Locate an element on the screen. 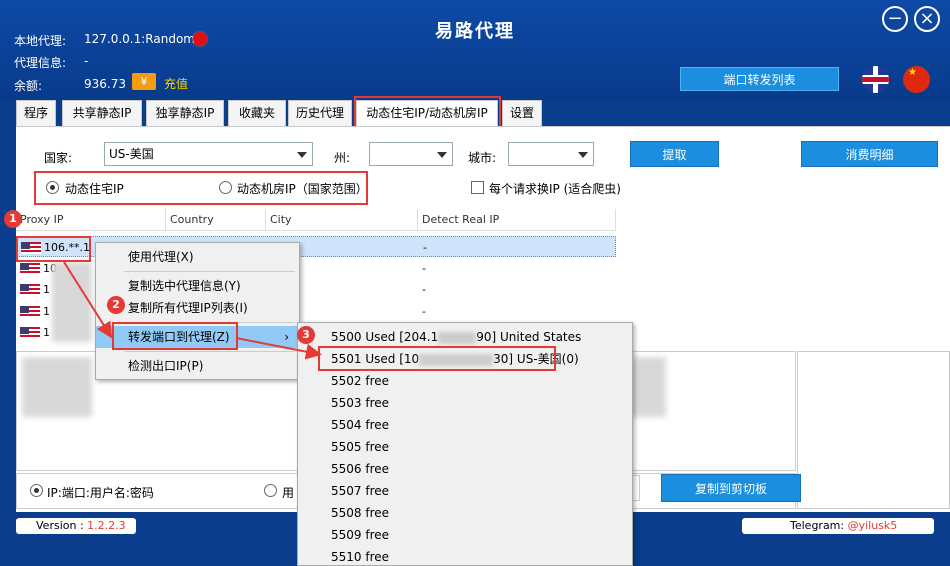  submenu-item: 5500 Used [204.1 90] United States is located at coordinates (465, 337).